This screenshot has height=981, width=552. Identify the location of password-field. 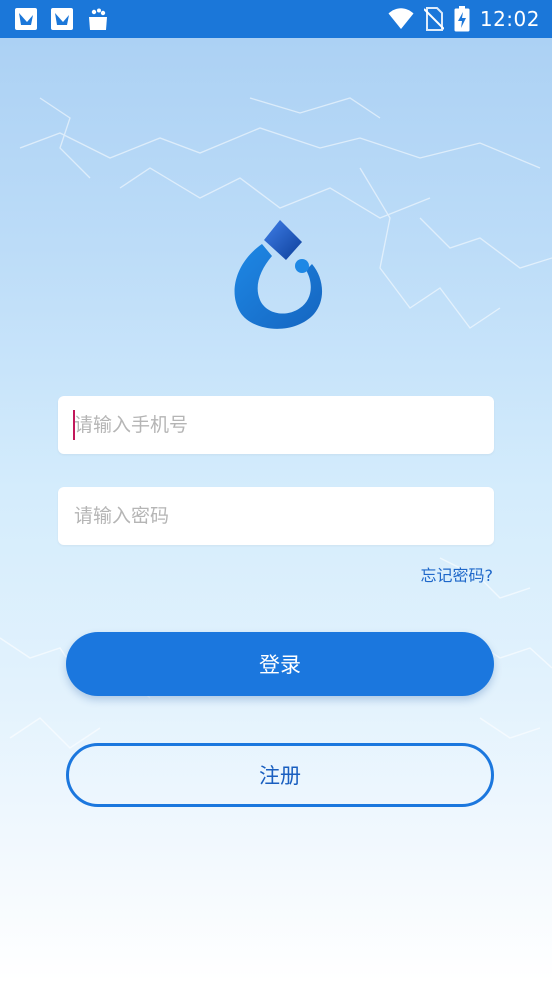
(276, 516).